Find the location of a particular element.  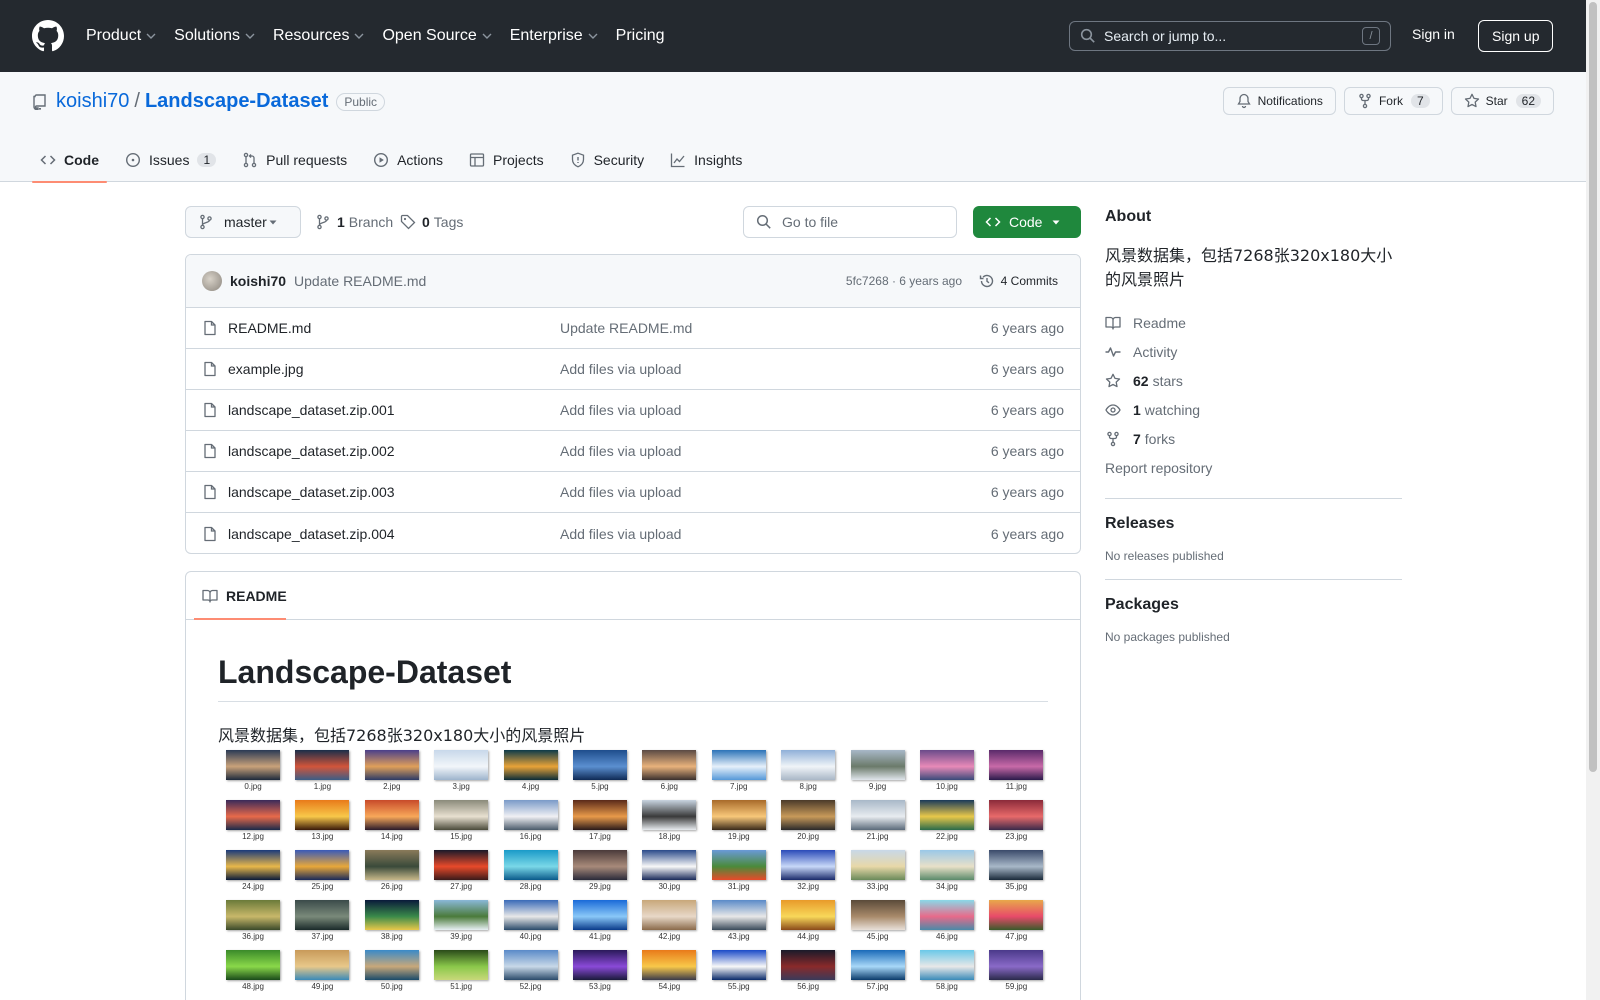

tags-link: 0 Tags is located at coordinates (431, 222).